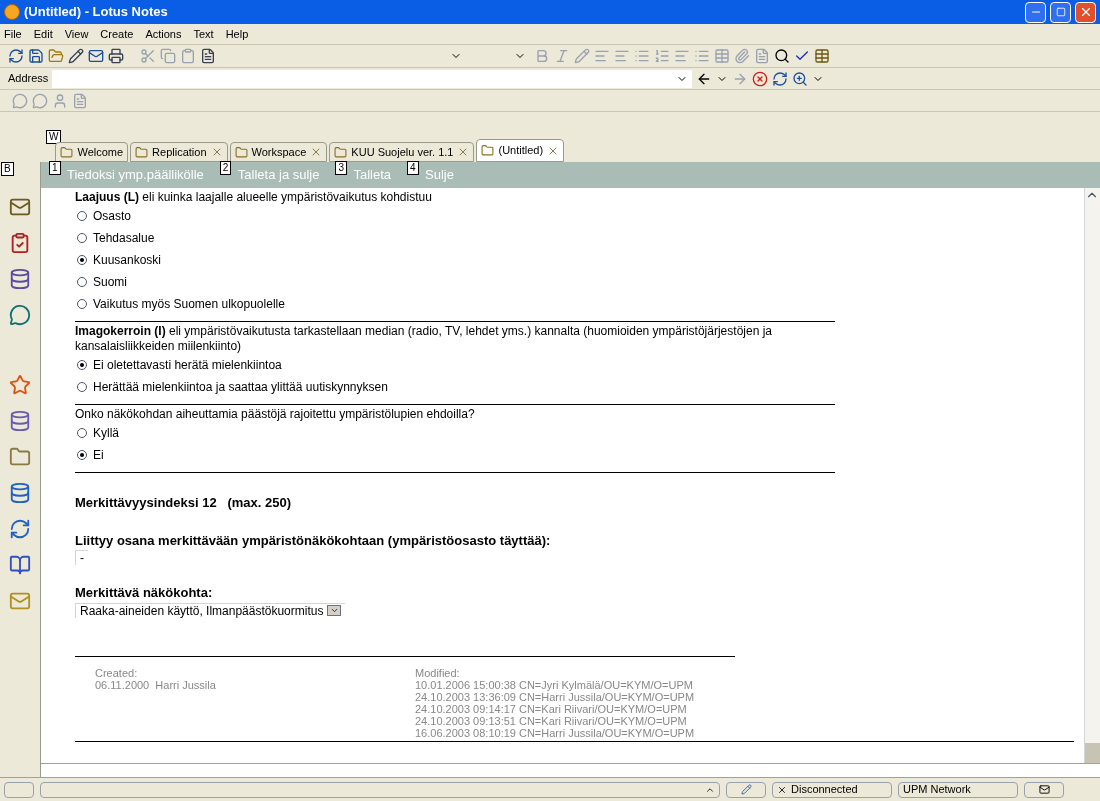  I want to click on tab: Welcome, so click(92, 152).